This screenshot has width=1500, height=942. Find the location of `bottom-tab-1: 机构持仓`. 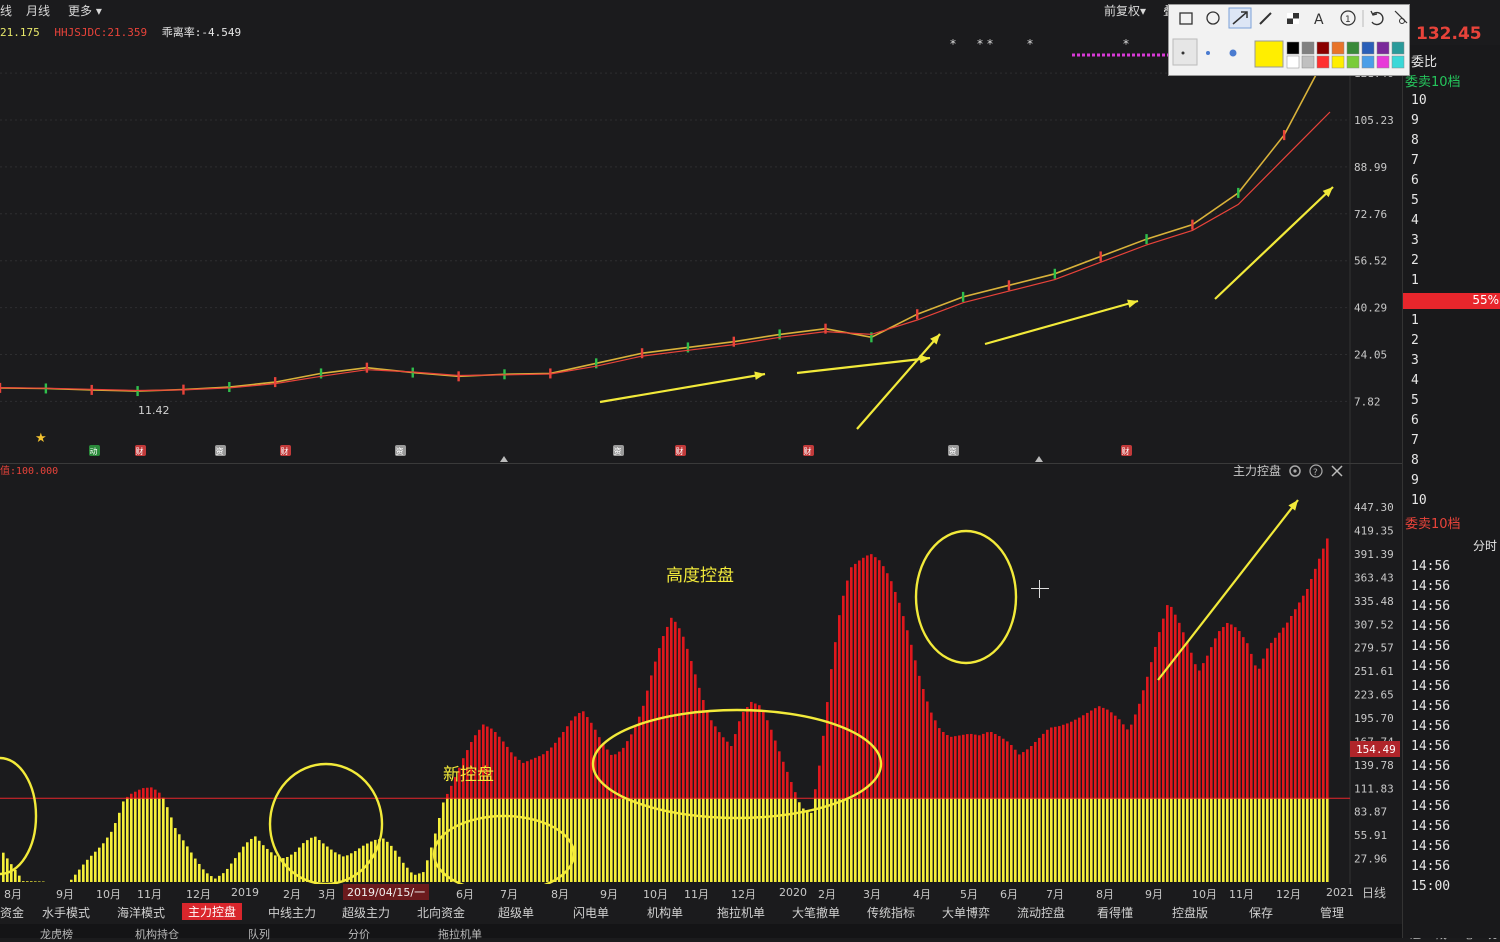

bottom-tab-1: 机构持仓 is located at coordinates (157, 934).